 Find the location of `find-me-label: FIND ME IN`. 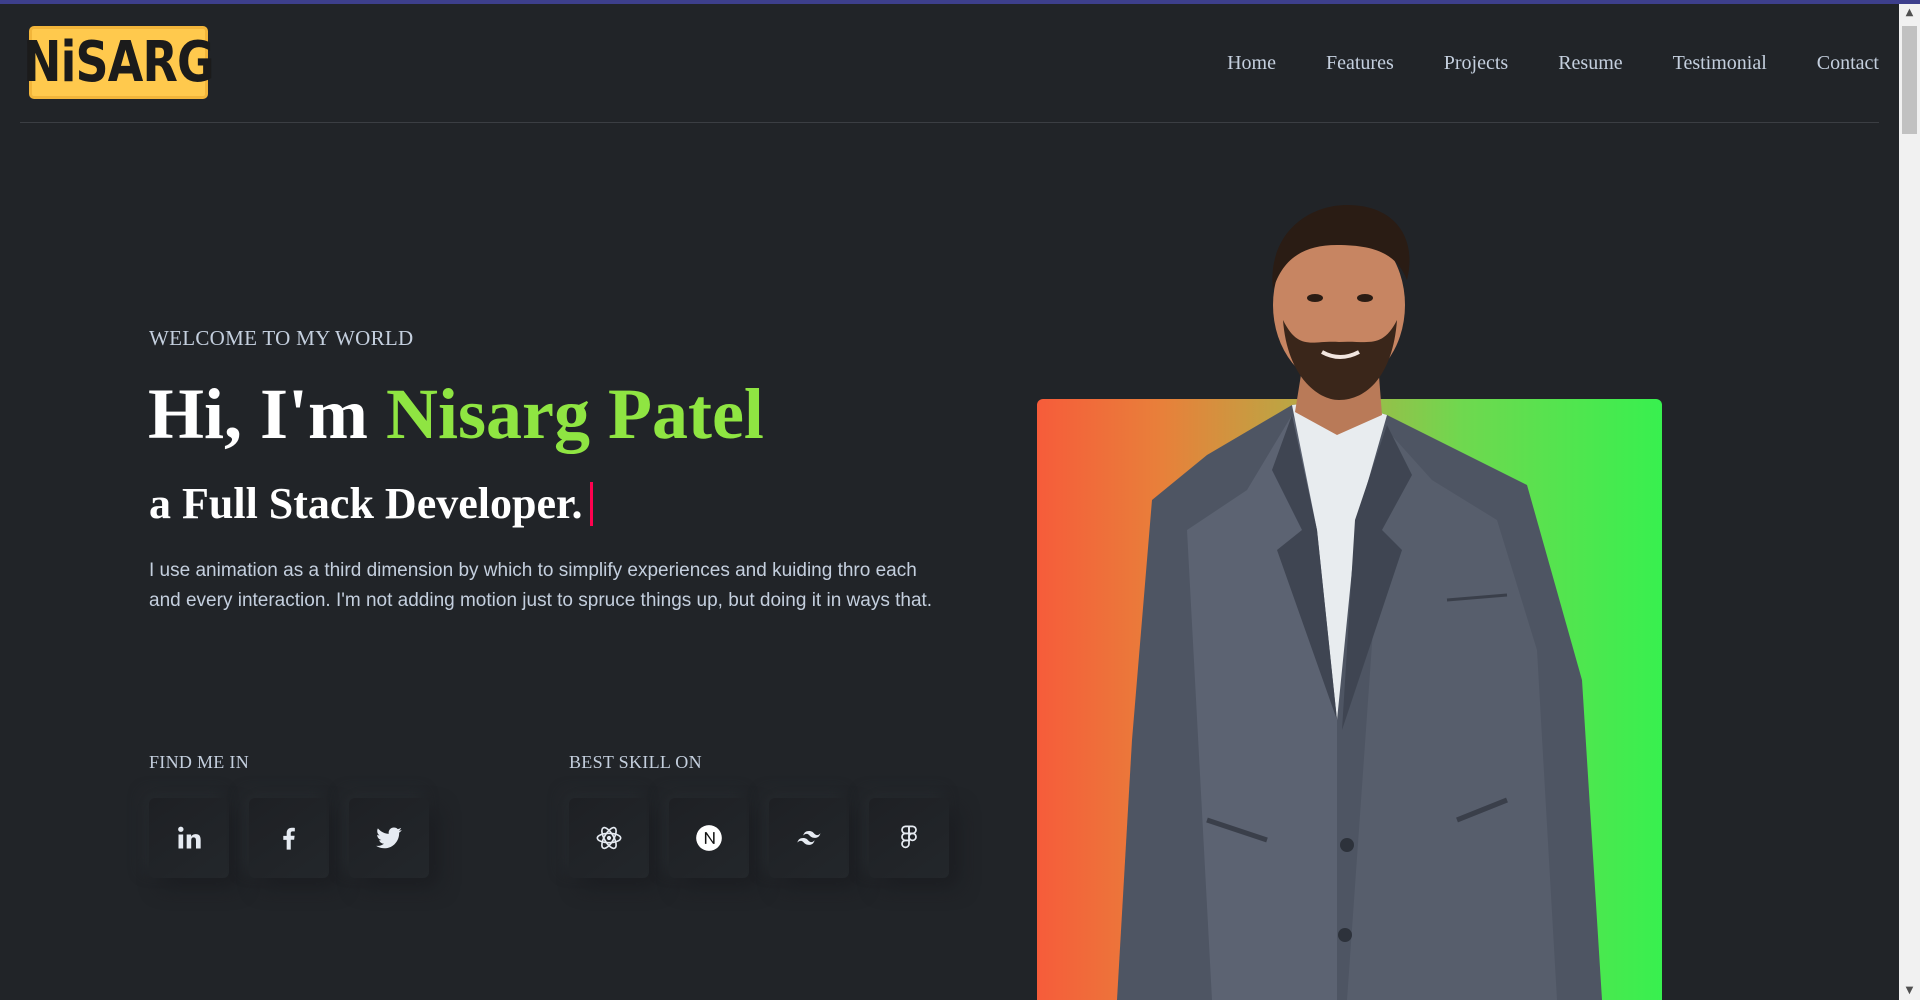

find-me-label: FIND ME IN is located at coordinates (199, 762).